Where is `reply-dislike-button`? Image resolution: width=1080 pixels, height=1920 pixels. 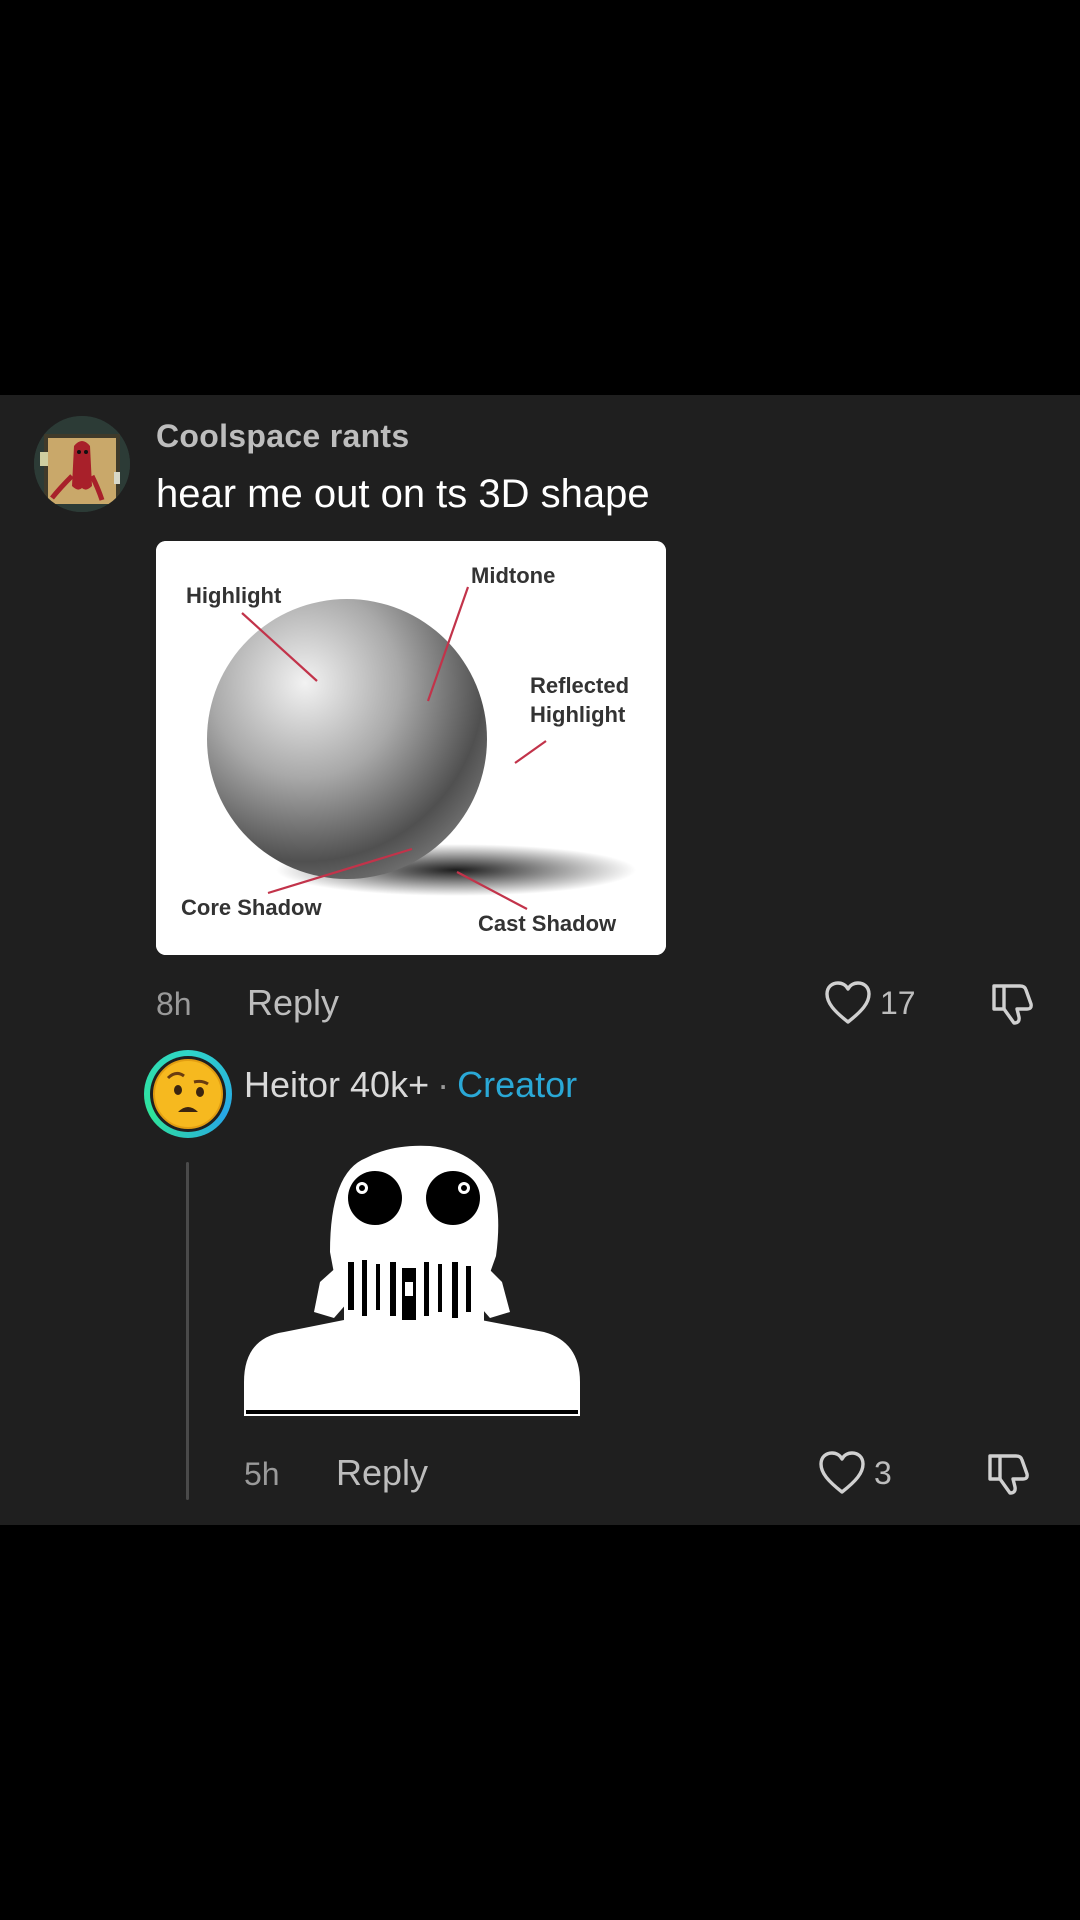
reply-dislike-button is located at coordinates (1008, 1476).